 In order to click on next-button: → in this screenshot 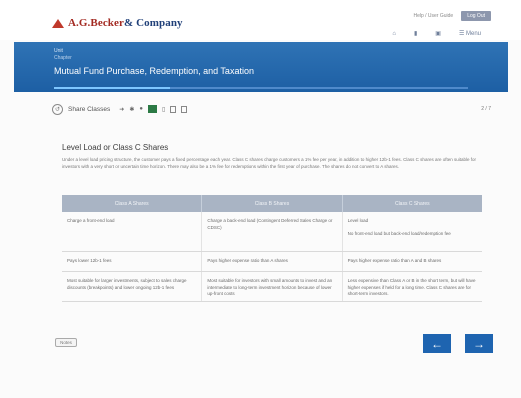, I will do `click(479, 343)`.